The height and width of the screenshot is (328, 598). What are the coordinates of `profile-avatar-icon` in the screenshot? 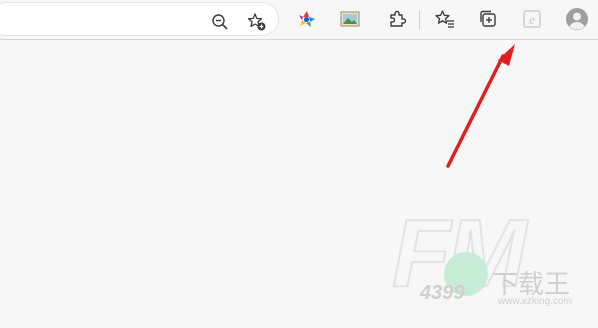 It's located at (577, 19).